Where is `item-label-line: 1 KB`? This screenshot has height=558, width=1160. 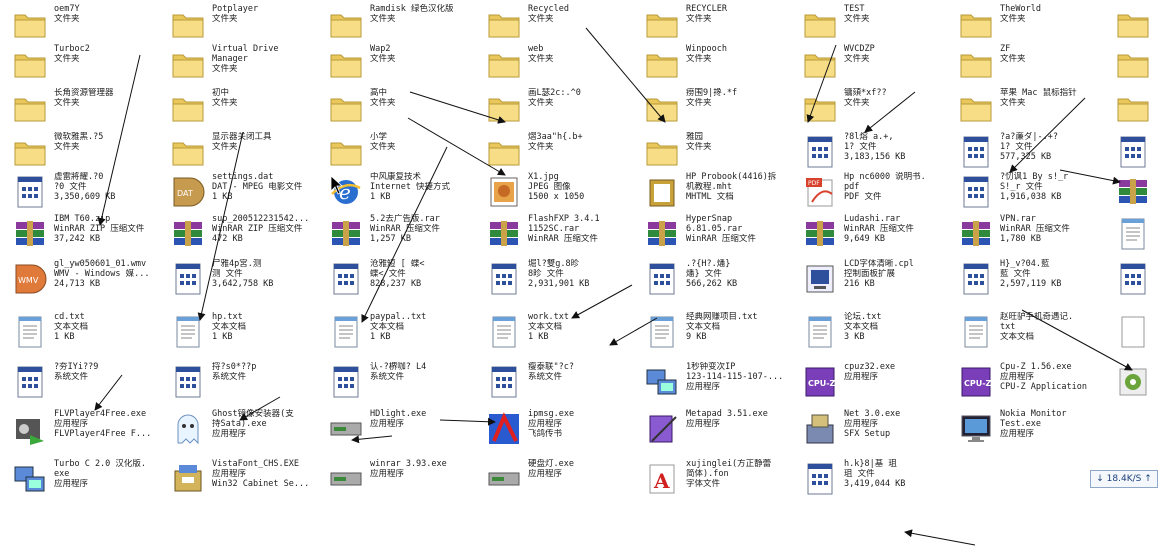 item-label-line: 1 KB is located at coordinates (538, 337).